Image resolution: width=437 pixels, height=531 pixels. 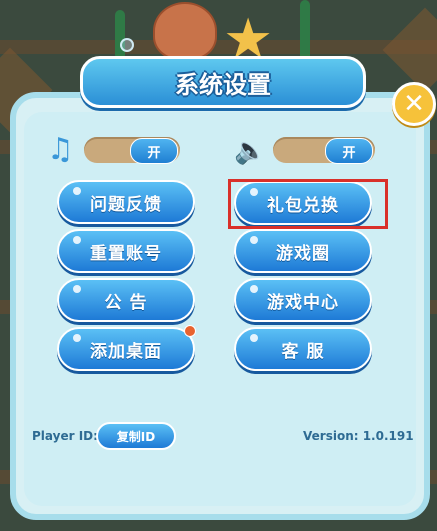 I want to click on add-desktop-button-label: 添加桌面, so click(x=126, y=351).